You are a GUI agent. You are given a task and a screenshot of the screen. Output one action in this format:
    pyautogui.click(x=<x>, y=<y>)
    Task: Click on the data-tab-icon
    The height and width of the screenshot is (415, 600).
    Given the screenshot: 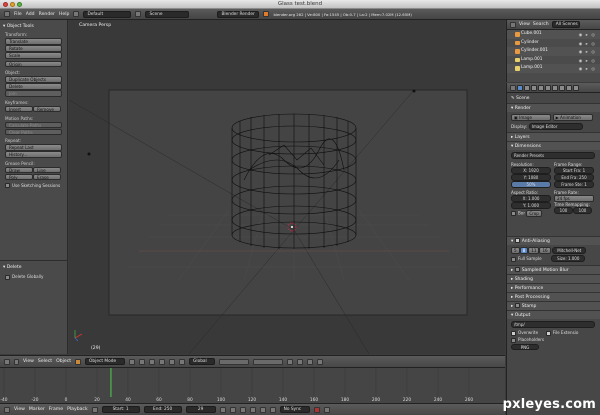 What is the action you would take?
    pyautogui.click(x=562, y=87)
    